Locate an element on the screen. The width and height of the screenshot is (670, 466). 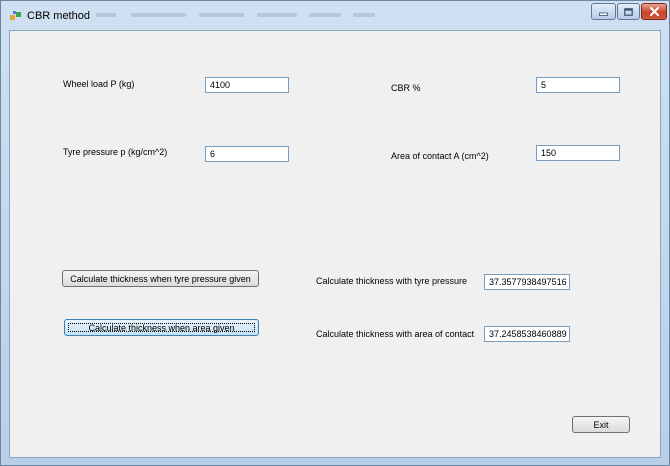
close-button is located at coordinates (654, 11).